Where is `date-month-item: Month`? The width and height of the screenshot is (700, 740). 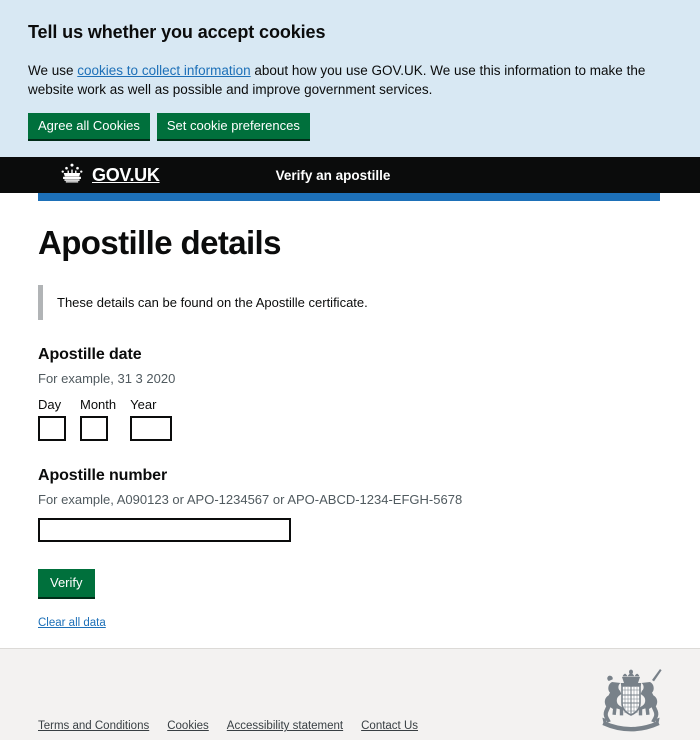 date-month-item: Month is located at coordinates (98, 419).